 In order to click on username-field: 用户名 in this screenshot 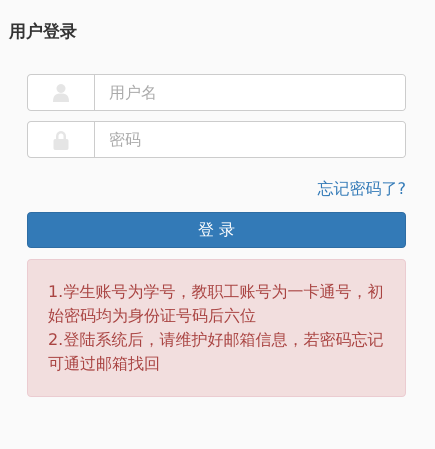, I will do `click(216, 92)`.